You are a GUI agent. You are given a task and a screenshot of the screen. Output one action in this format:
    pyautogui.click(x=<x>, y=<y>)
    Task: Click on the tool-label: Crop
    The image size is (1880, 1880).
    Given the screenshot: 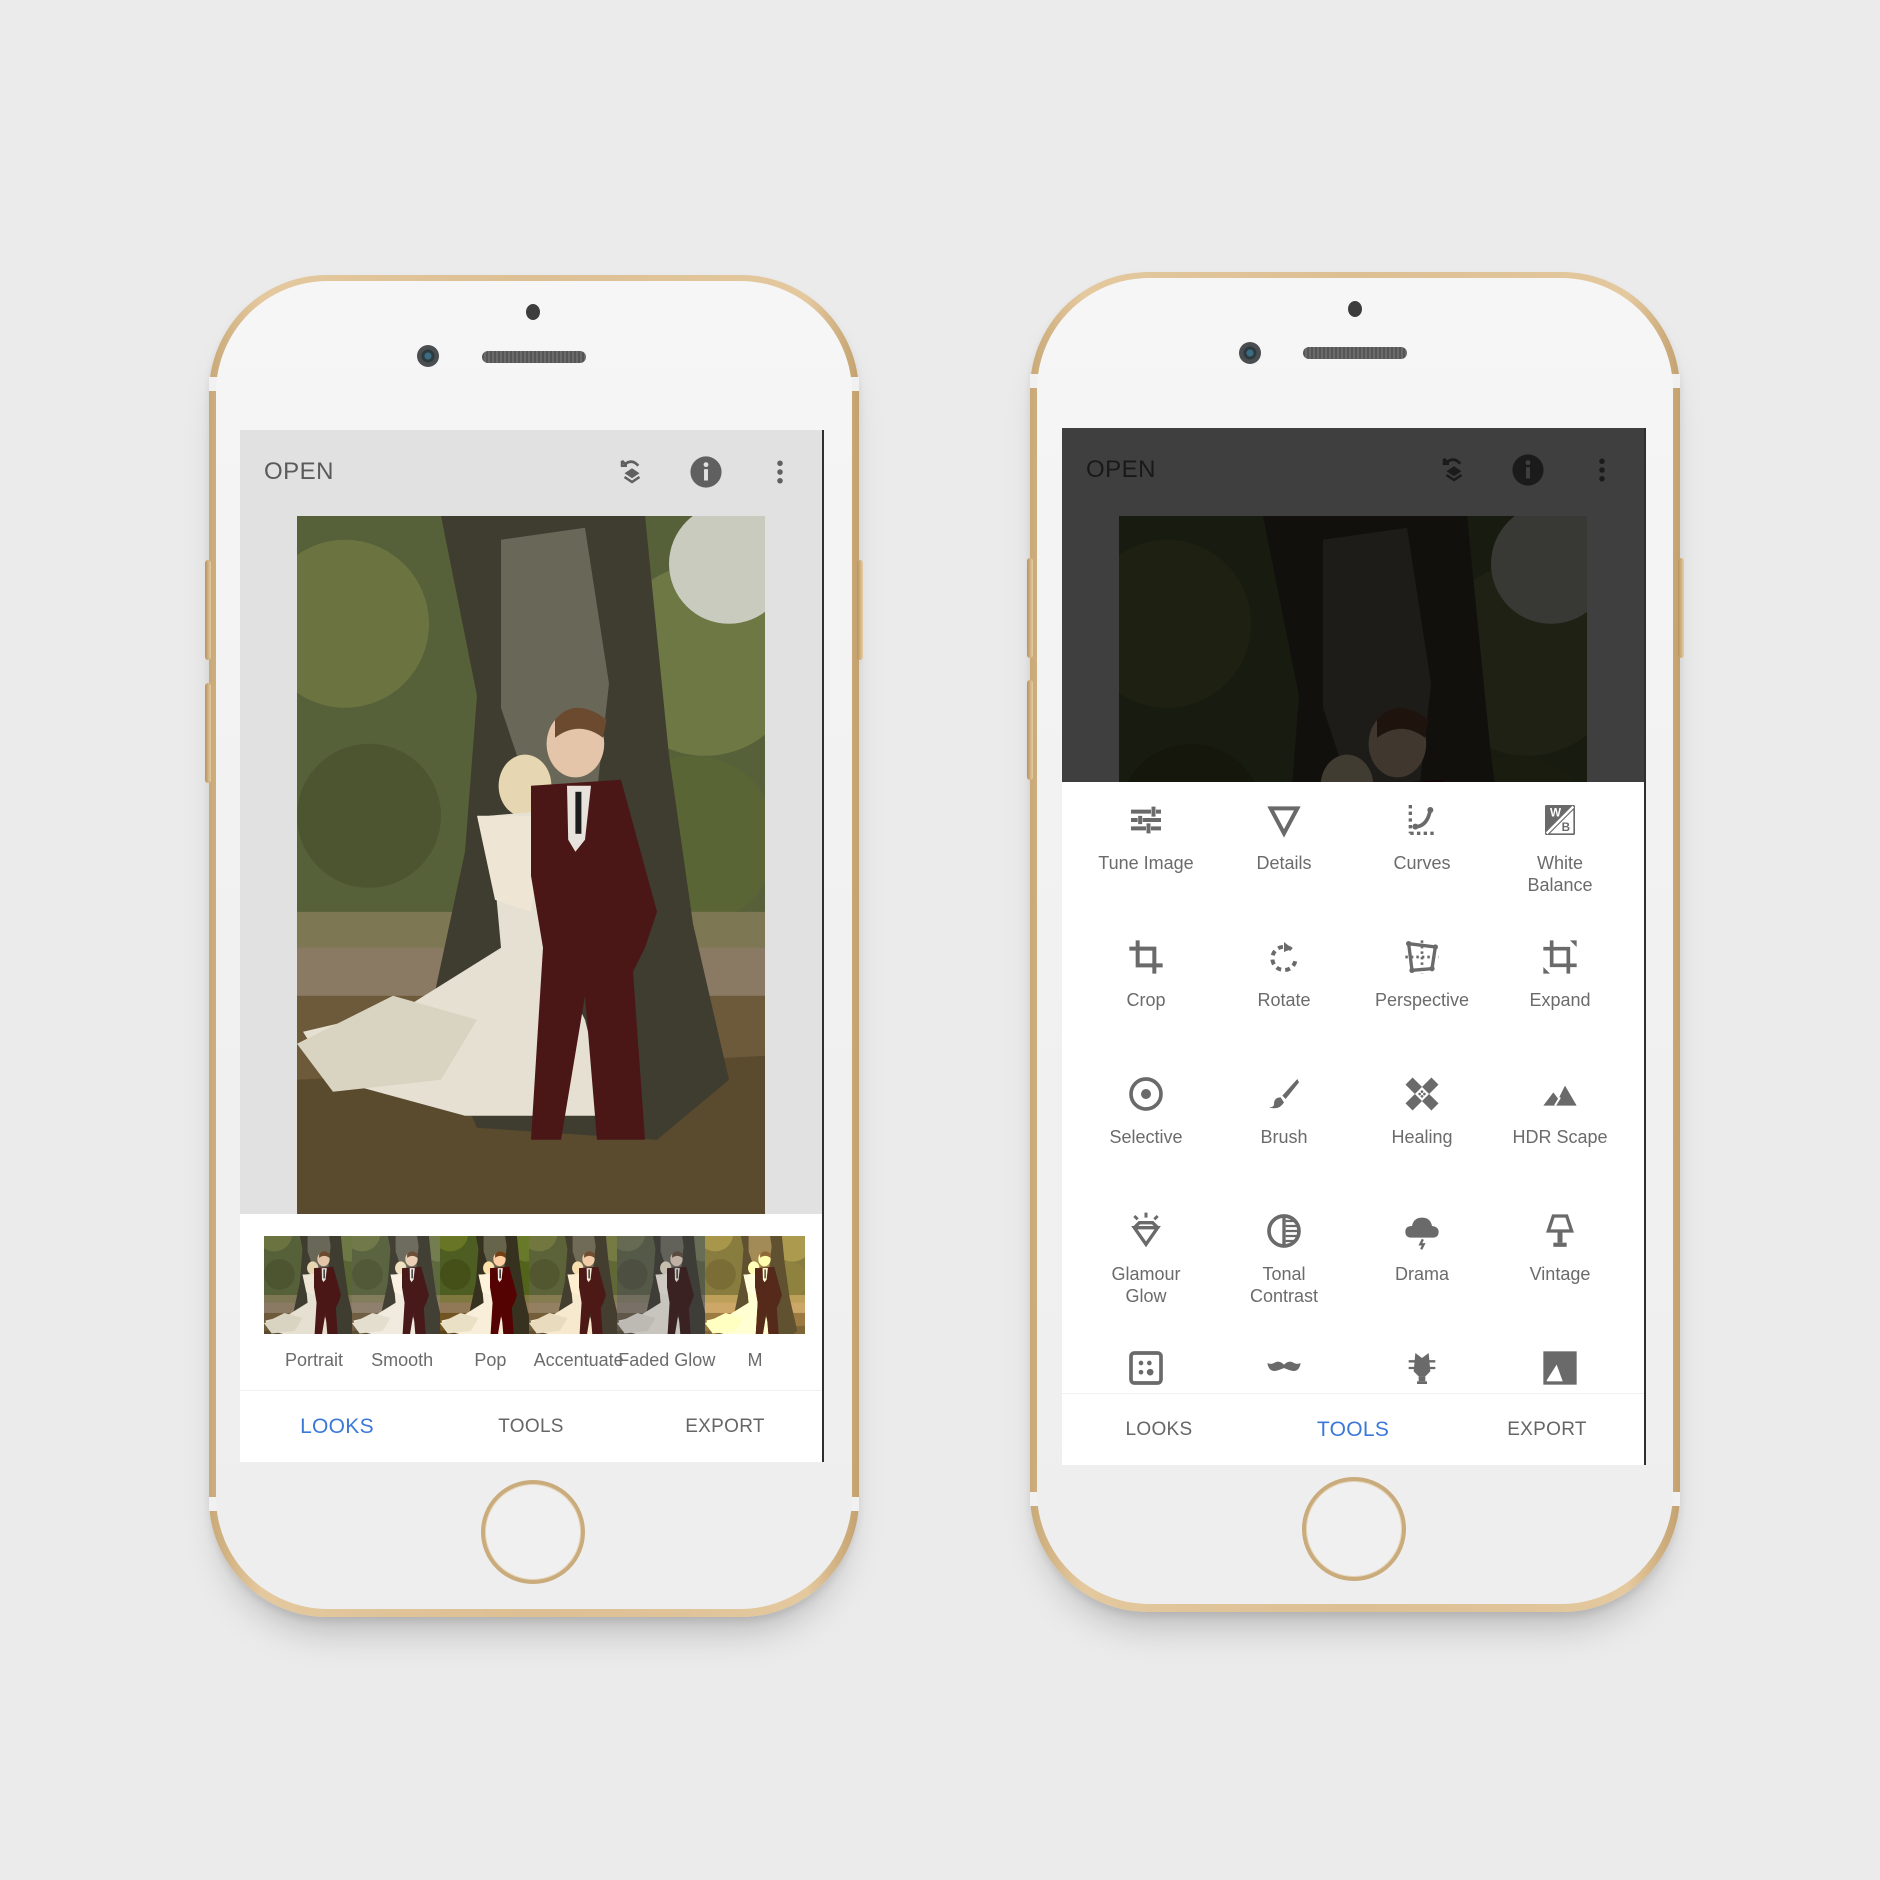 What is the action you would take?
    pyautogui.click(x=1146, y=1000)
    